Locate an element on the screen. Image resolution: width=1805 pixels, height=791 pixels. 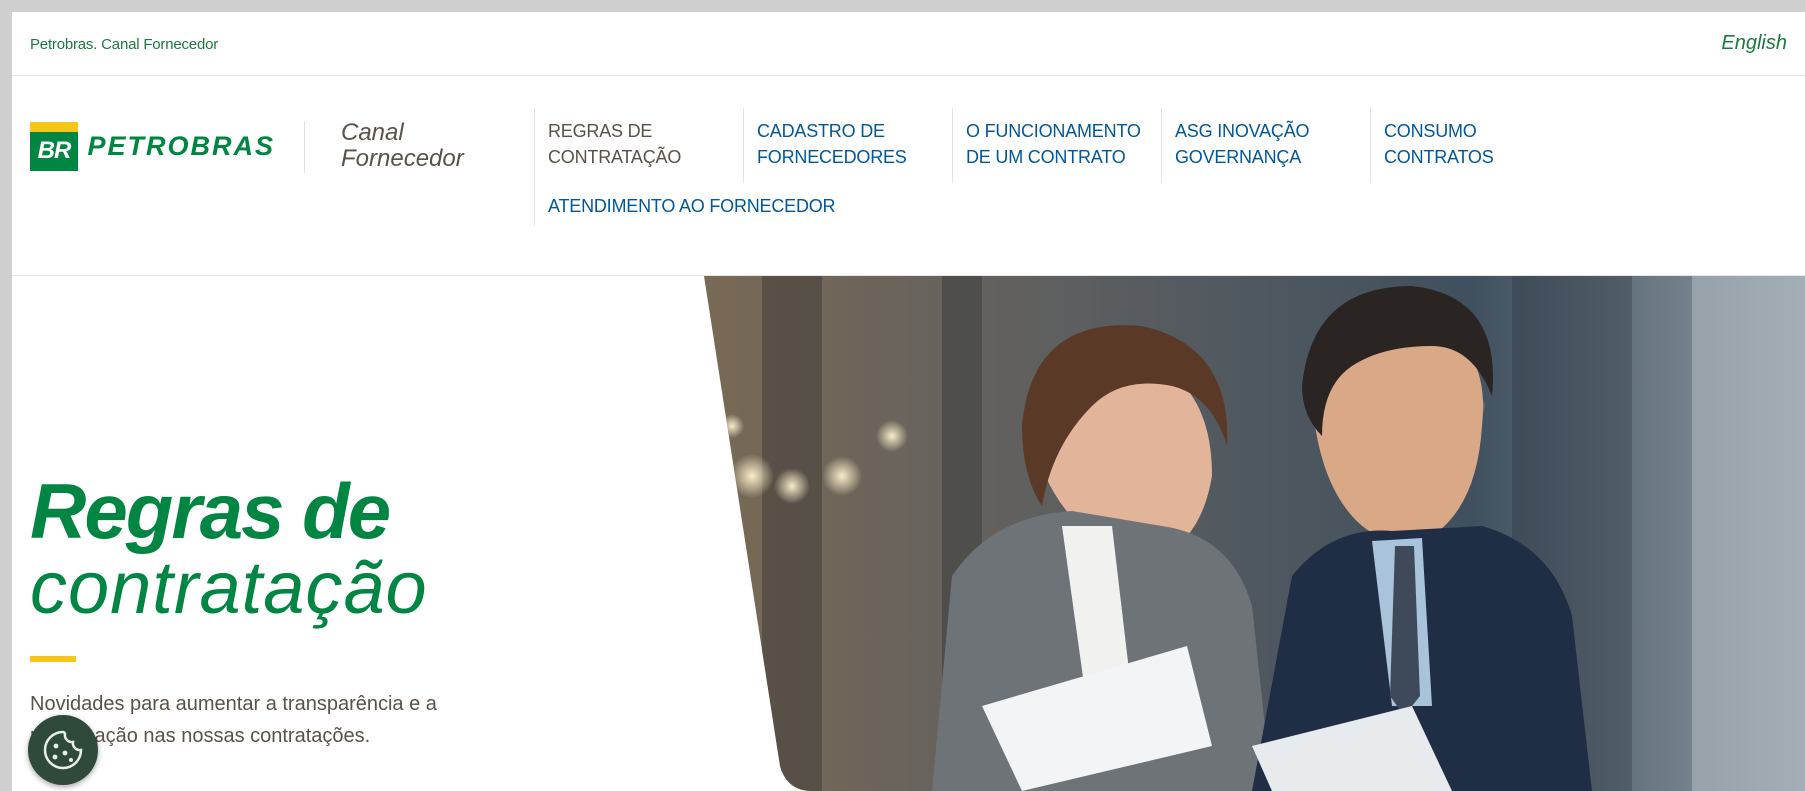
section-title: Canal Fornecedor is located at coordinates (402, 146).